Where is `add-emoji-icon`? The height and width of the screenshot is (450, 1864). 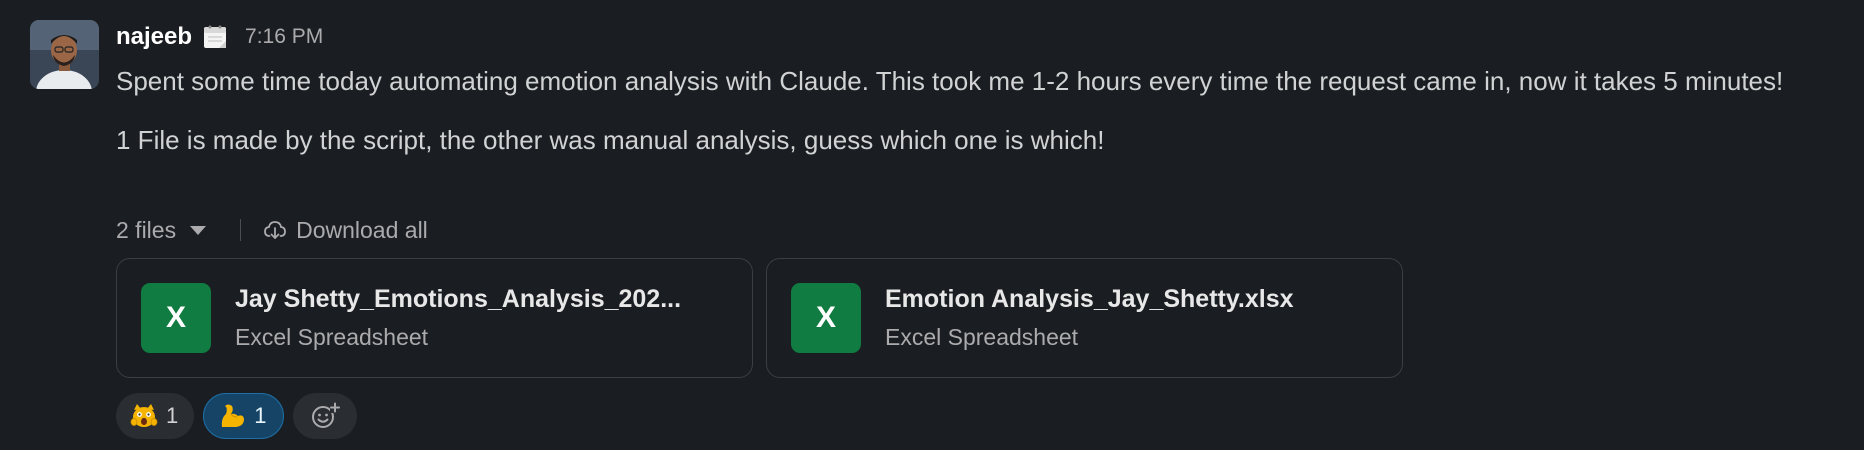
add-emoji-icon is located at coordinates (326, 415).